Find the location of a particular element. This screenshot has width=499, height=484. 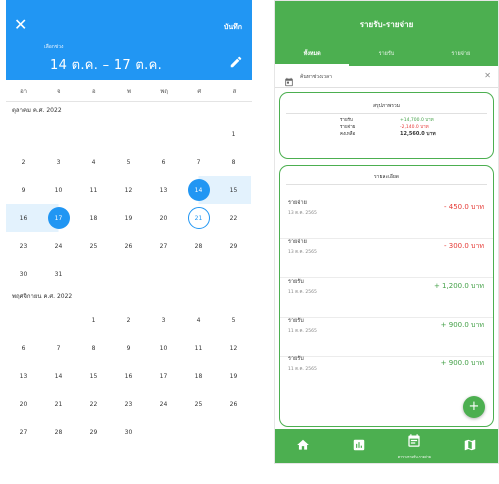

save-button: บันทึก is located at coordinates (233, 27).